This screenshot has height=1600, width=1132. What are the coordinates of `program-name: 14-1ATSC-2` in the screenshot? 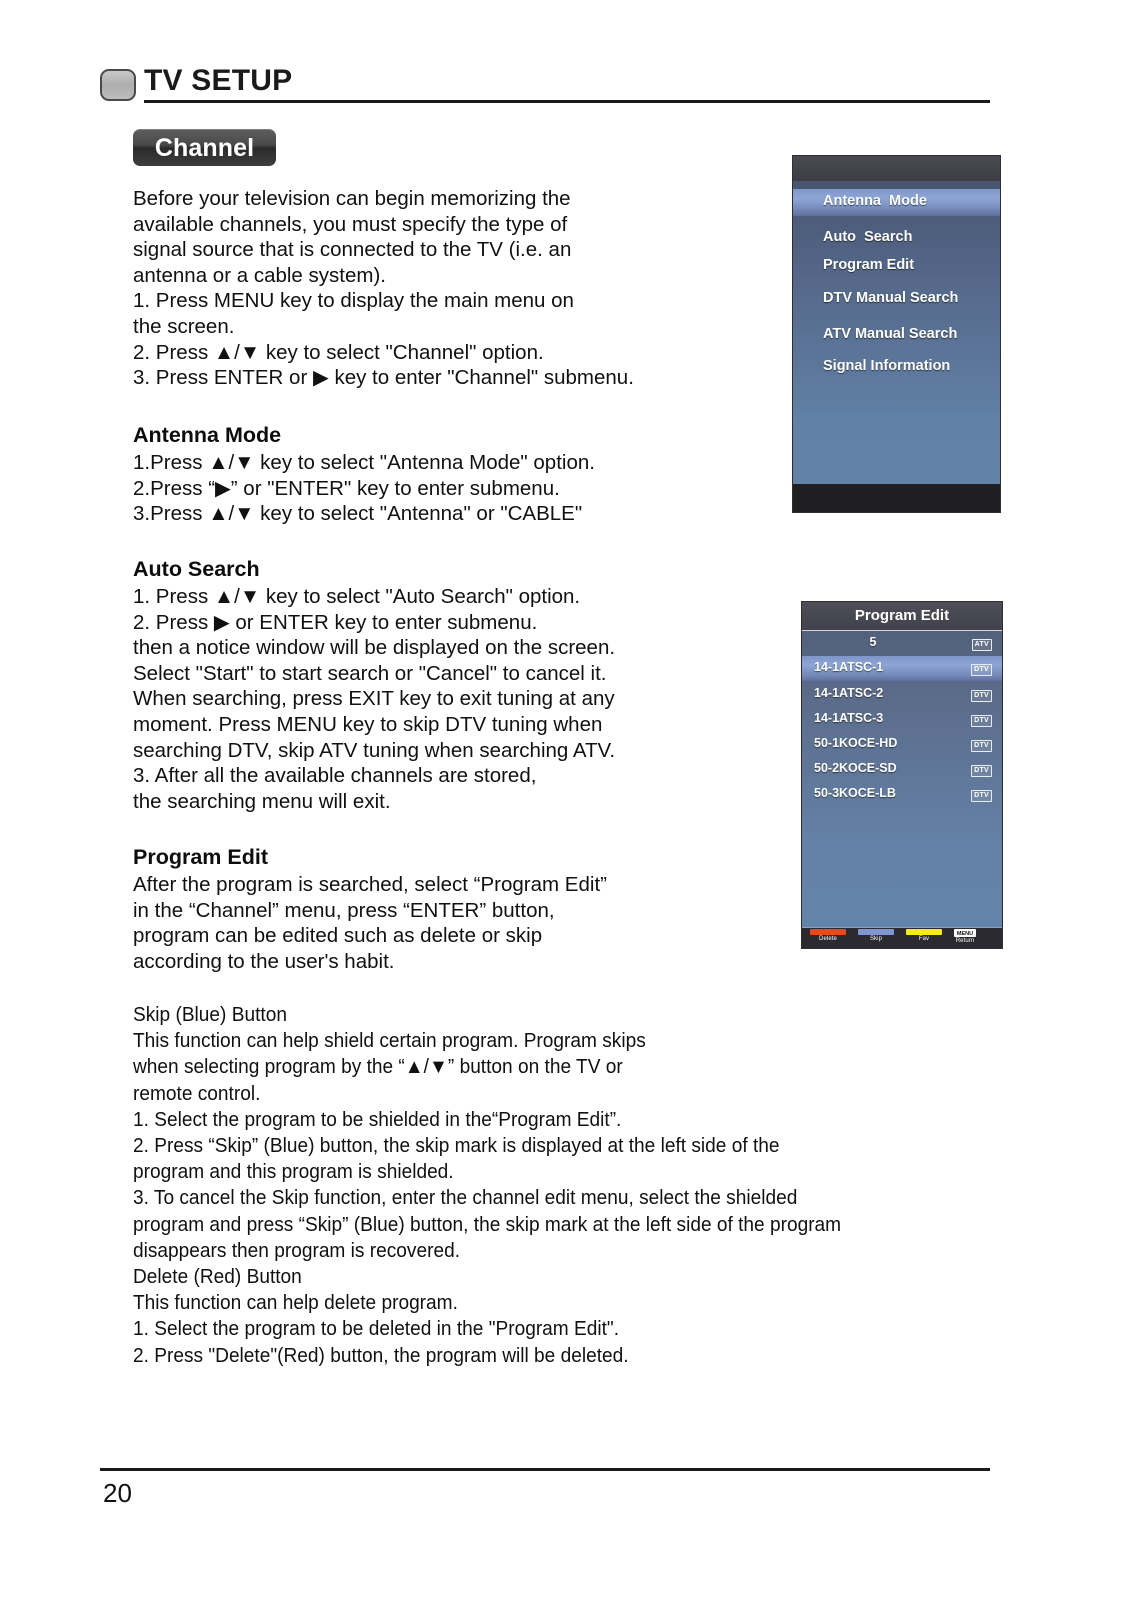 It's located at (849, 693).